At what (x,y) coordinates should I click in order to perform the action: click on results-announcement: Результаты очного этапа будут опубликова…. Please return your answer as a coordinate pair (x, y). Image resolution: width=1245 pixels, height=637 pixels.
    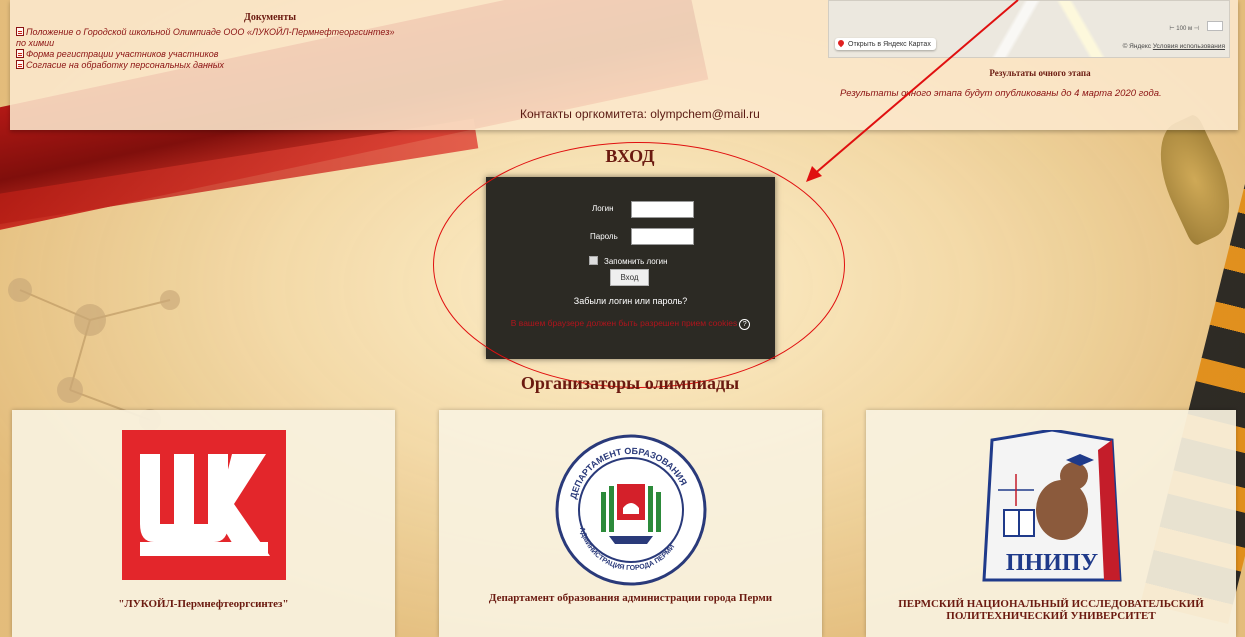
    Looking at the image, I should click on (1001, 93).